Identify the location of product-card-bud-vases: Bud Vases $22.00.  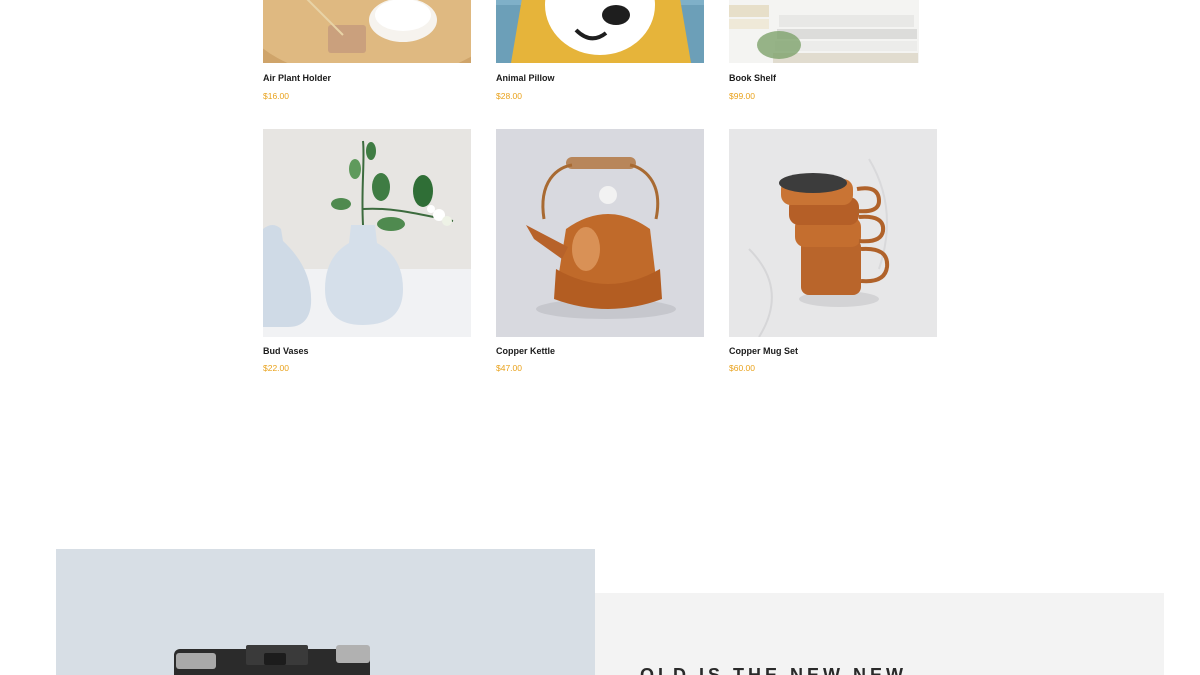
(367, 251).